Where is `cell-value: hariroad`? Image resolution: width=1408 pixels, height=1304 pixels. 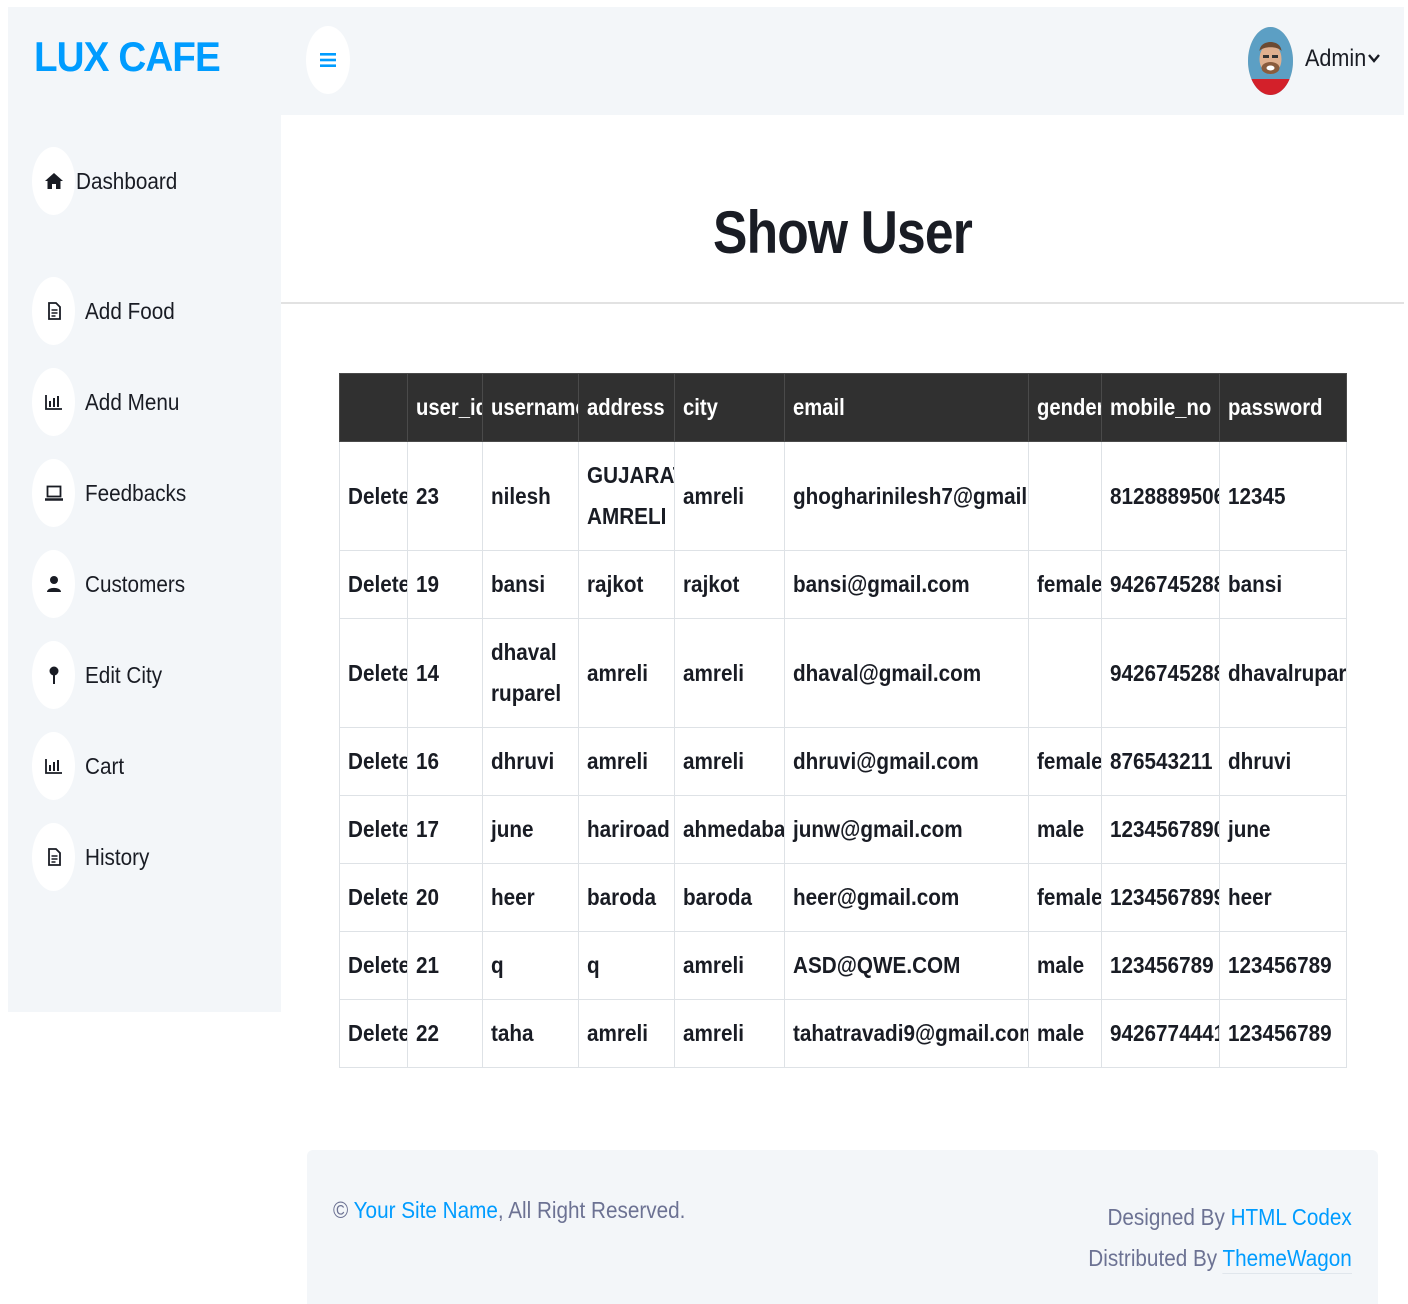 cell-value: hariroad is located at coordinates (628, 829).